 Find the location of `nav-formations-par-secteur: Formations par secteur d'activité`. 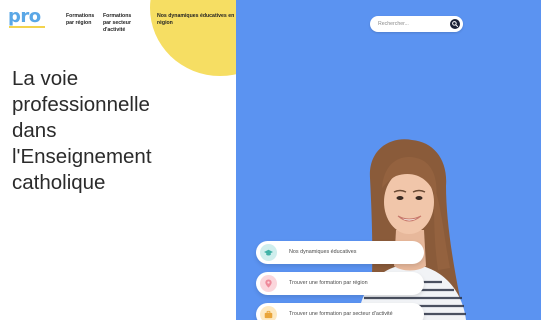

nav-formations-par-secteur: Formations par secteur d'activité is located at coordinates (118, 23).